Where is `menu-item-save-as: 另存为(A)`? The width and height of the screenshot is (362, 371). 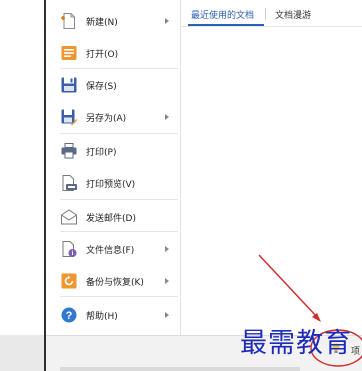
menu-item-save-as: 另存为(A) is located at coordinates (113, 117).